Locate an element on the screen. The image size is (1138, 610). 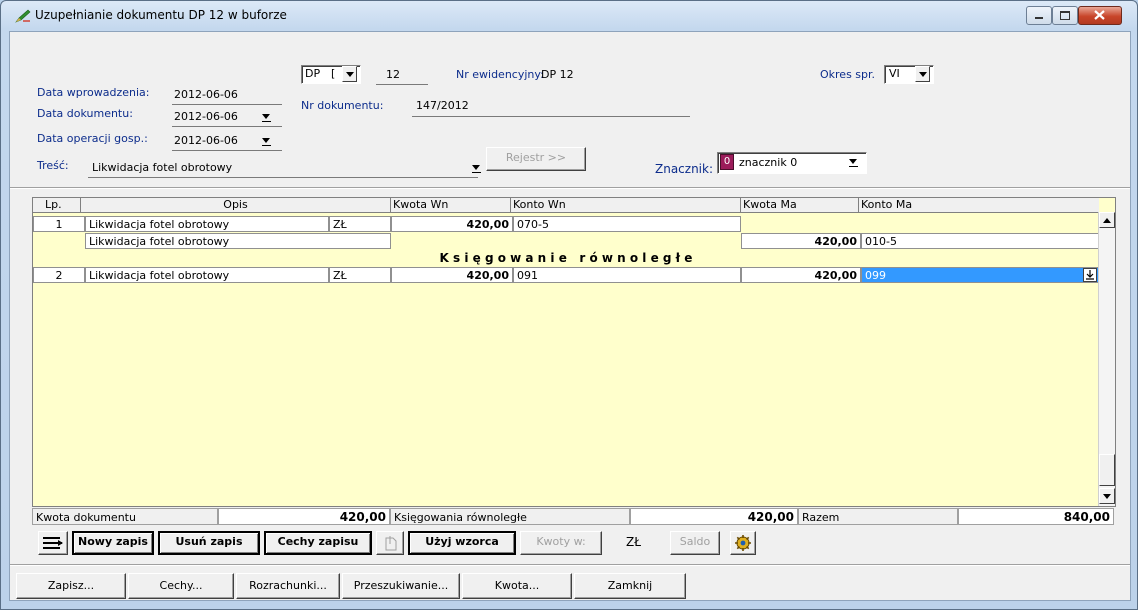
document-icon is located at coordinates (391, 543).